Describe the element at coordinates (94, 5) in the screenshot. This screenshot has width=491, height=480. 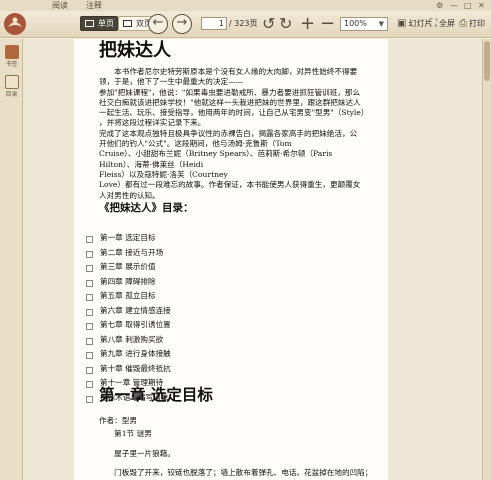
I see `menu-notes: 注释` at that location.